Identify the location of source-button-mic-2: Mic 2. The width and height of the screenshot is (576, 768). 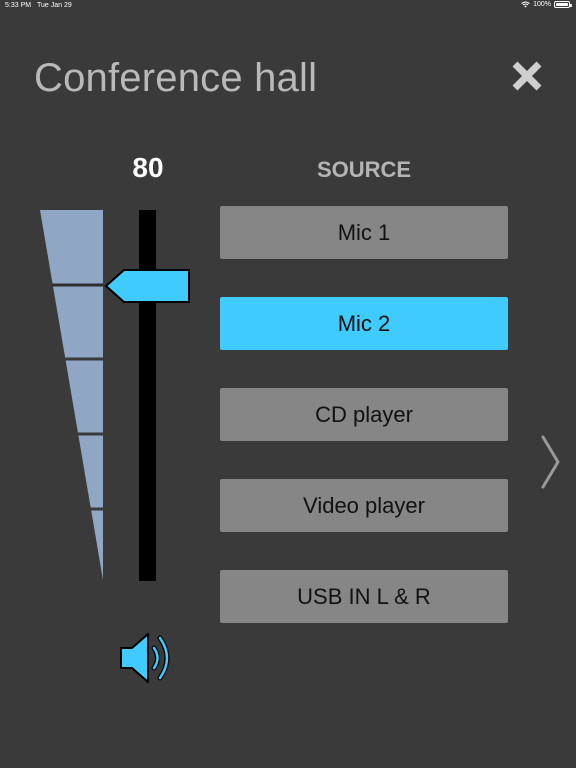
(364, 323).